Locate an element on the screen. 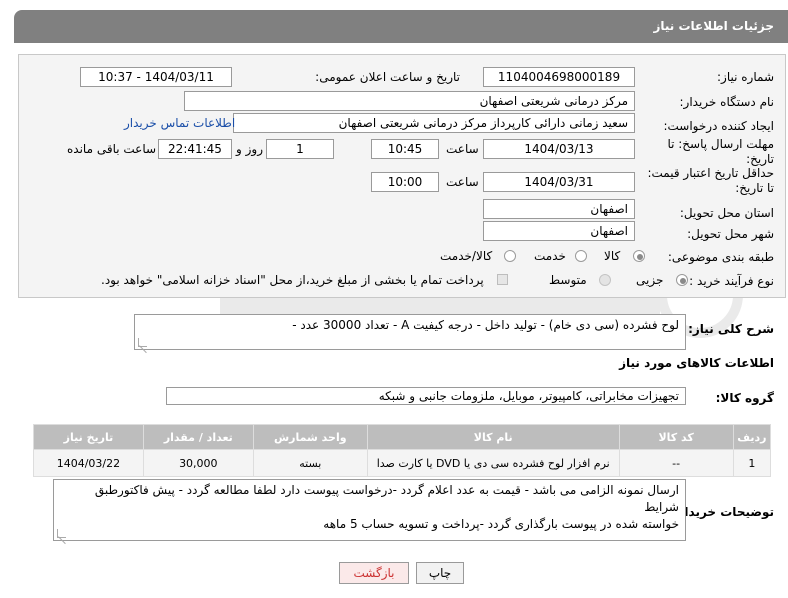 The image size is (788, 598). announce-label: تاریخ و ساعت اعلان عمومی: is located at coordinates (387, 77).